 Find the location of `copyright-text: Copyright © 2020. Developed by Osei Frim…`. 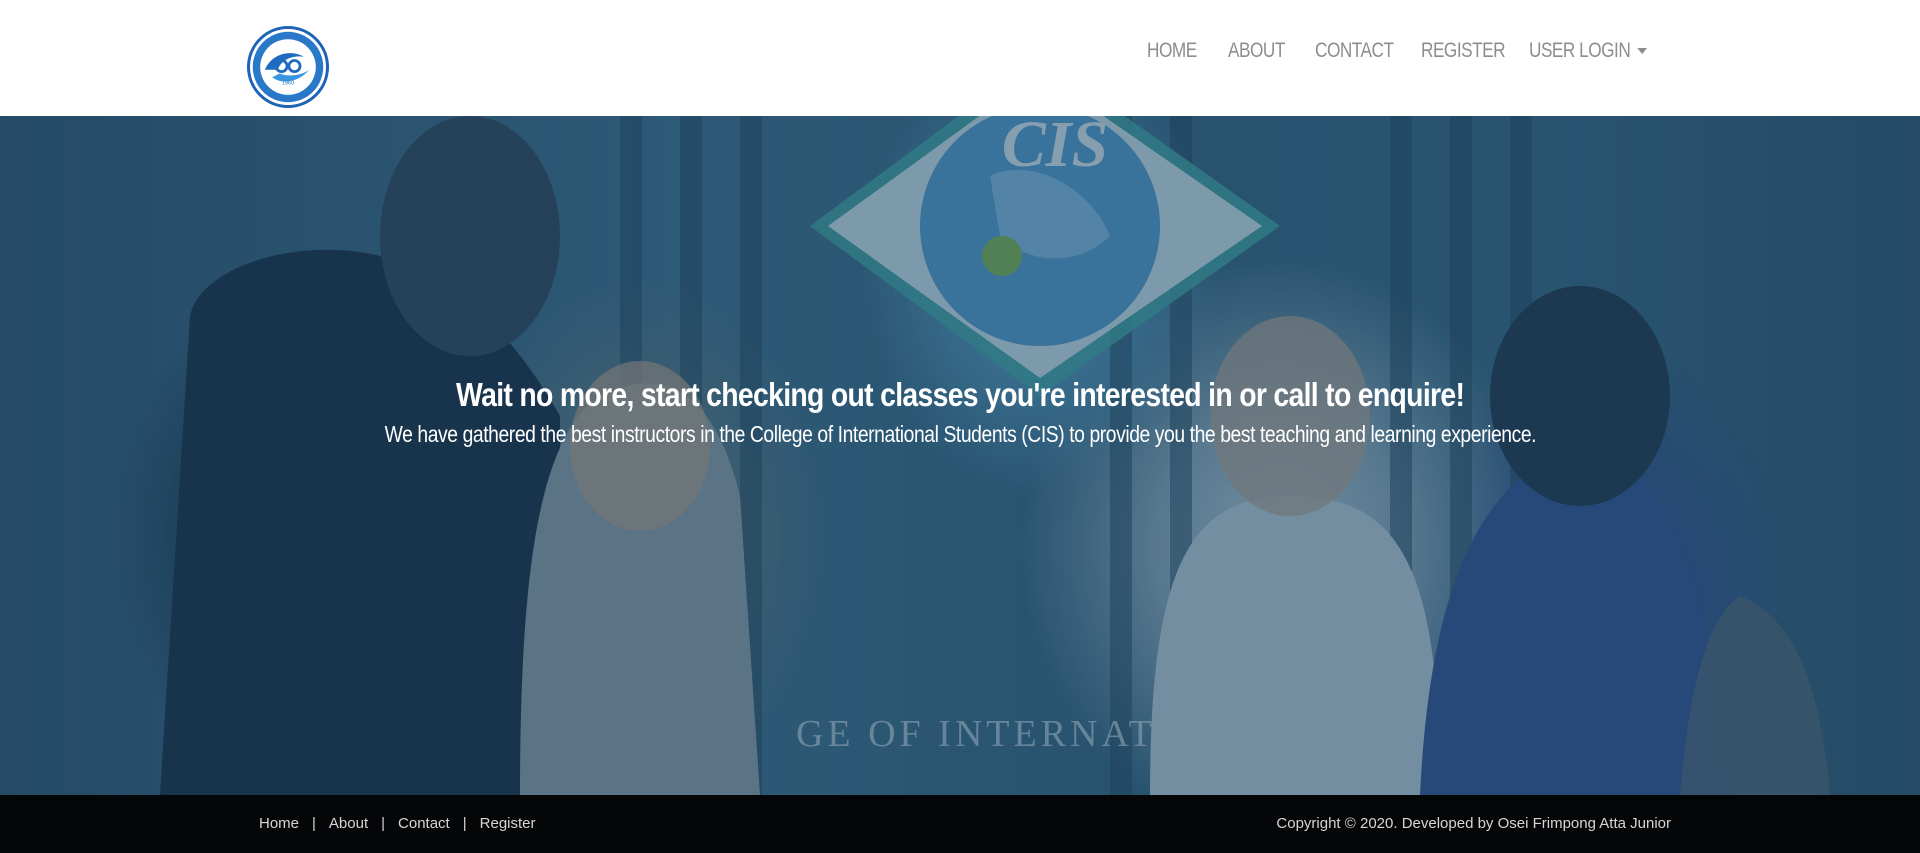

copyright-text: Copyright © 2020. Developed by Osei Frim… is located at coordinates (1473, 823).